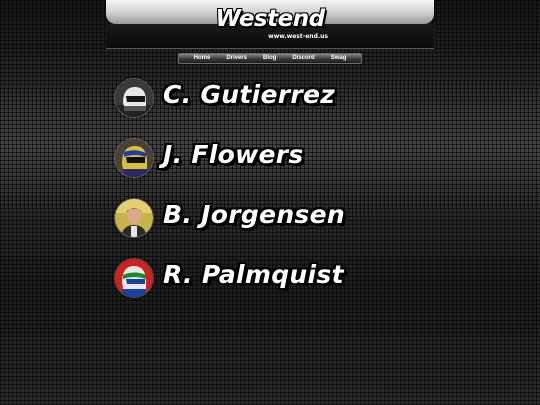 The image size is (540, 405). Describe the element at coordinates (339, 58) in the screenshot. I see `nav-swag: Swag` at that location.